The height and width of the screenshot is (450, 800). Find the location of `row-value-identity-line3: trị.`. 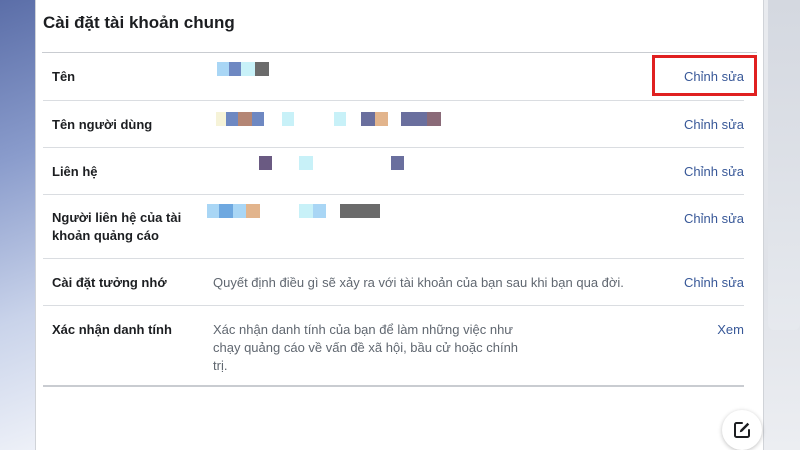

row-value-identity-line3: trị. is located at coordinates (220, 365).